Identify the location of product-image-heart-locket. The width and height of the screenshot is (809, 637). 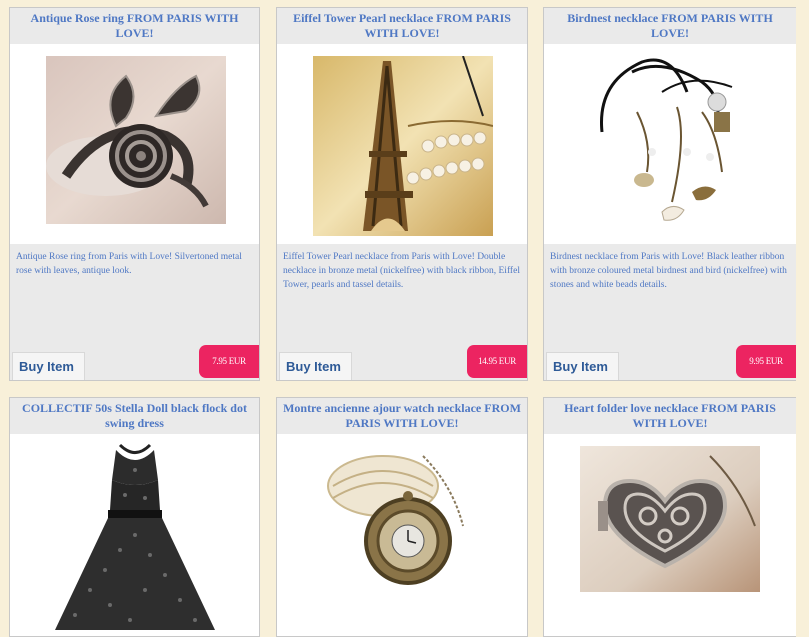
(670, 519).